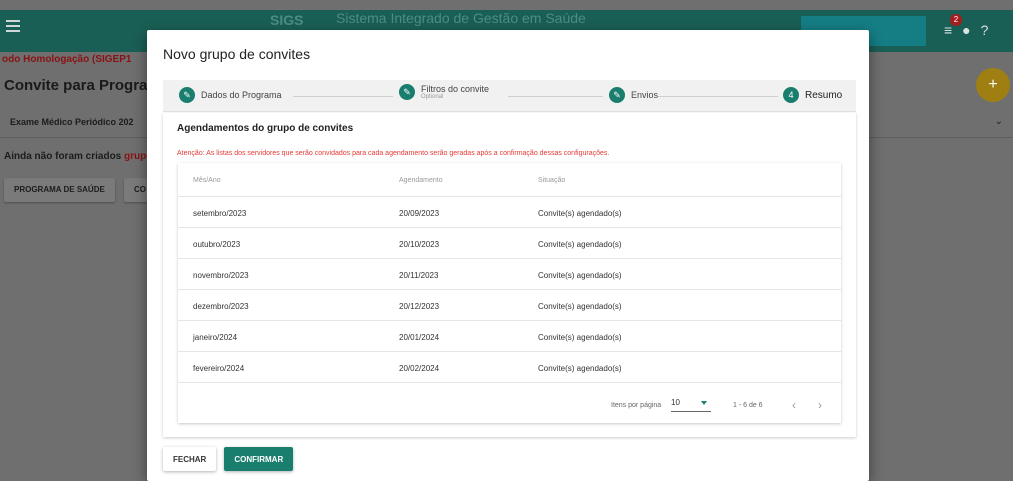 Image resolution: width=1013 pixels, height=481 pixels. I want to click on month-cell: dezembro/2023, so click(221, 306).